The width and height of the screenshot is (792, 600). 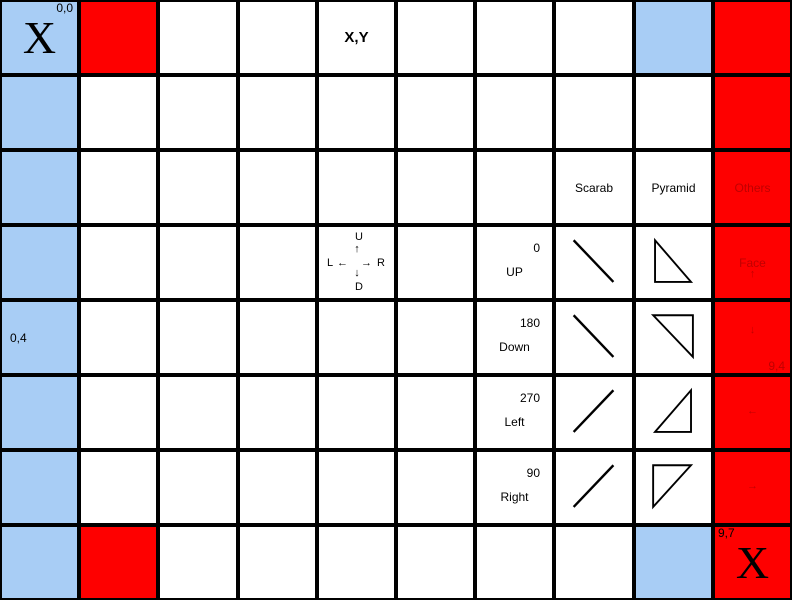 I want to click on grid-cell-6-3: UP 0, so click(x=514, y=262).